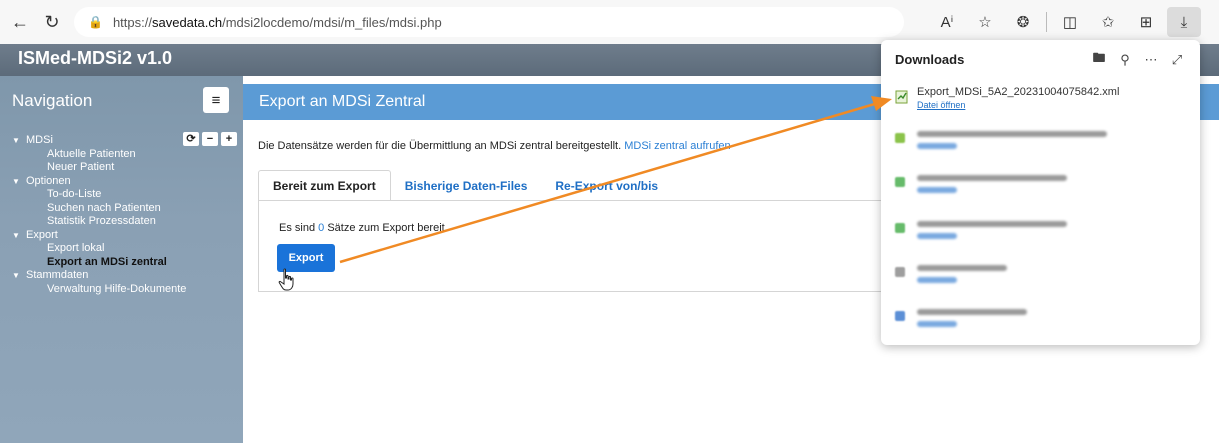  Describe the element at coordinates (1177, 60) in the screenshot. I see `pin-icon: ⤢` at that location.